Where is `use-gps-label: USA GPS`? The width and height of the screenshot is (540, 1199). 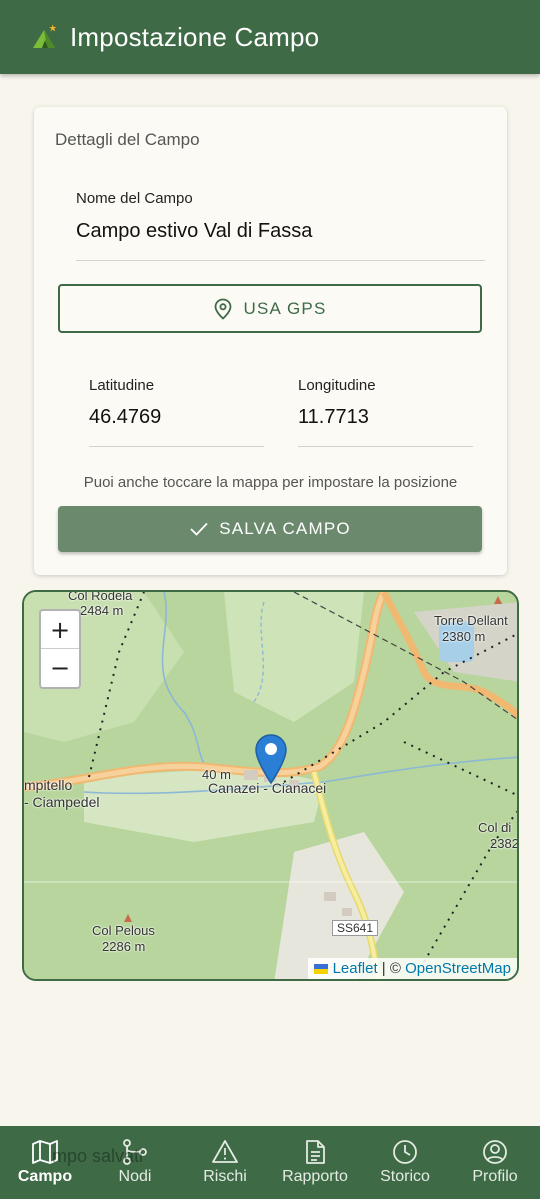 use-gps-label: USA GPS is located at coordinates (285, 308).